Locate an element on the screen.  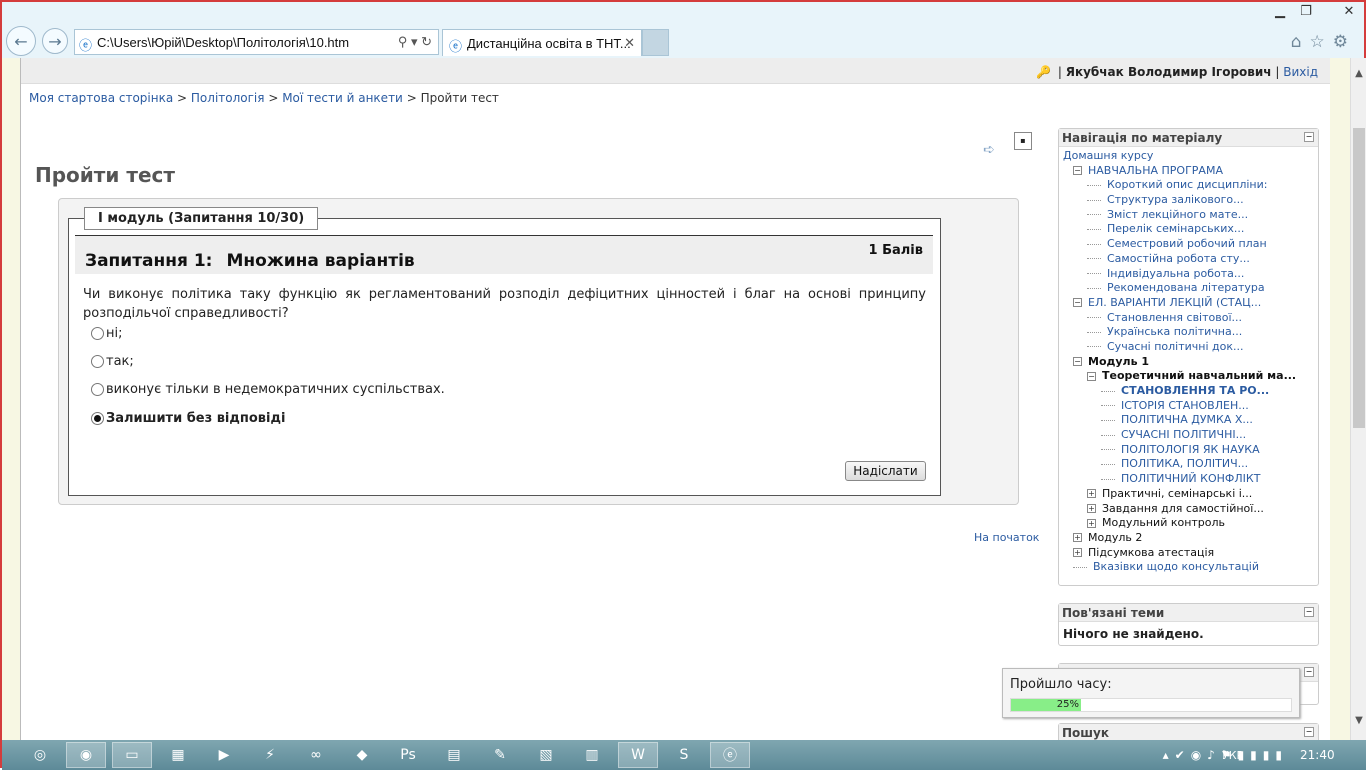
close-tab-icon: ✕ is located at coordinates (629, 43).